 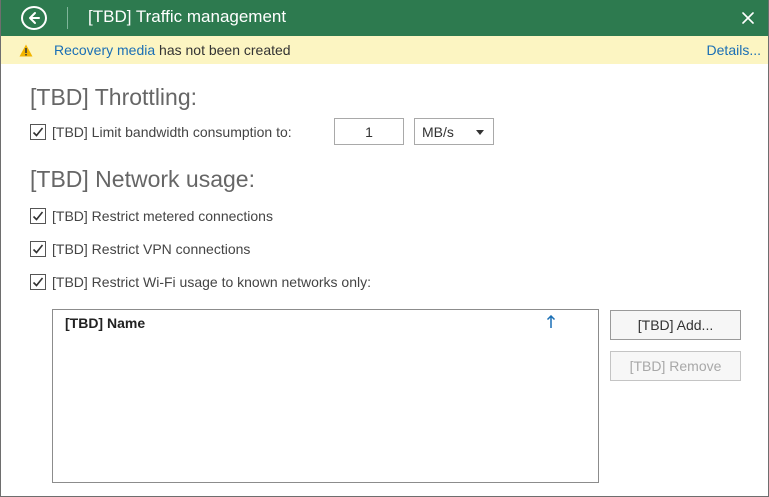 What do you see at coordinates (438, 132) in the screenshot?
I see `bandwidth-unit-value: MB/s` at bounding box center [438, 132].